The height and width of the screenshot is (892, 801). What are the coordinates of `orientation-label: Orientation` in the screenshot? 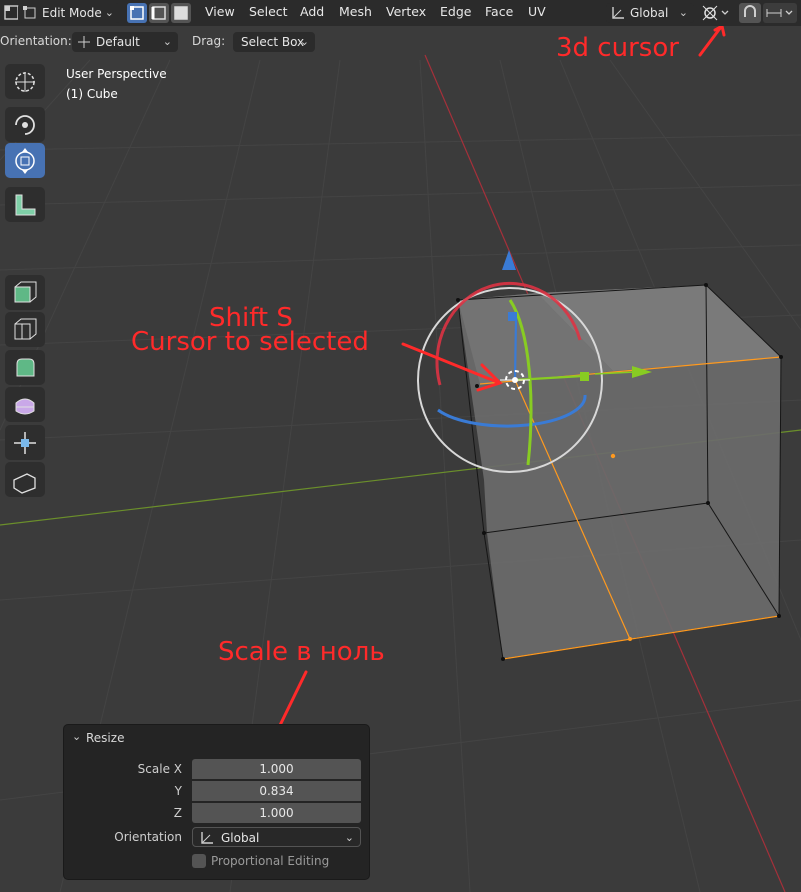 It's located at (148, 837).